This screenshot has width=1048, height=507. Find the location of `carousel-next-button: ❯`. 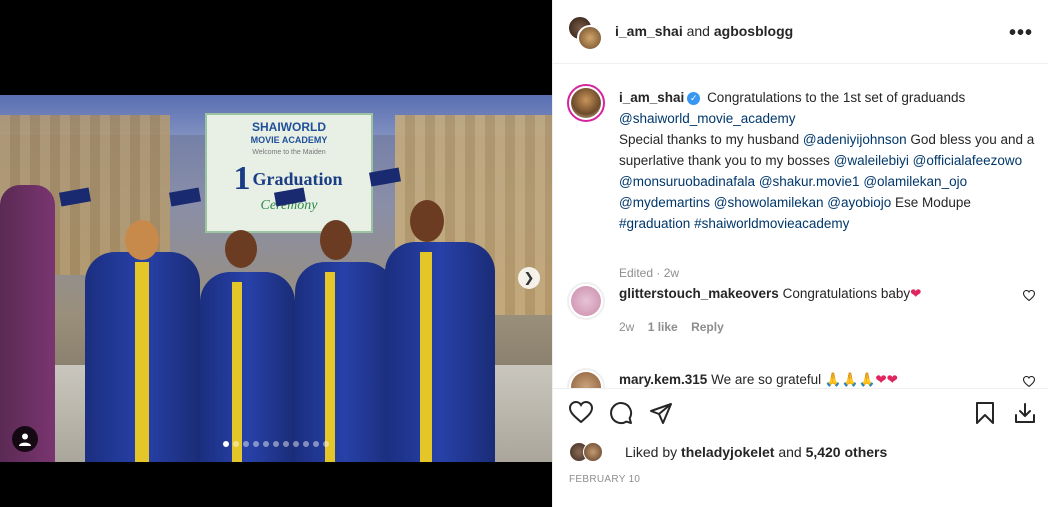

carousel-next-button: ❯ is located at coordinates (529, 278).